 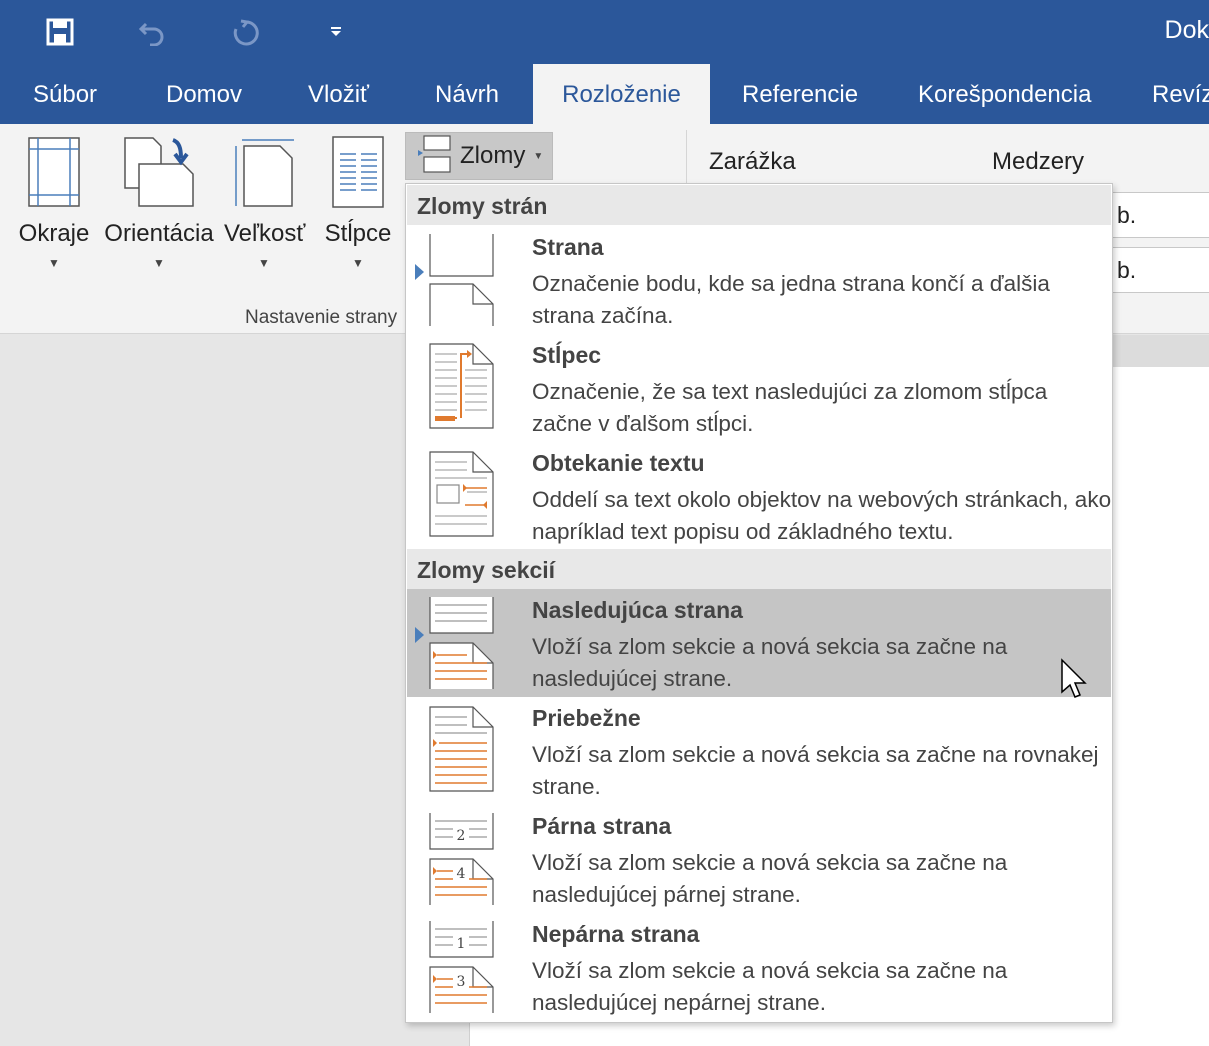 I want to click on even-page-section-icon: 2 4, so click(x=462, y=859).